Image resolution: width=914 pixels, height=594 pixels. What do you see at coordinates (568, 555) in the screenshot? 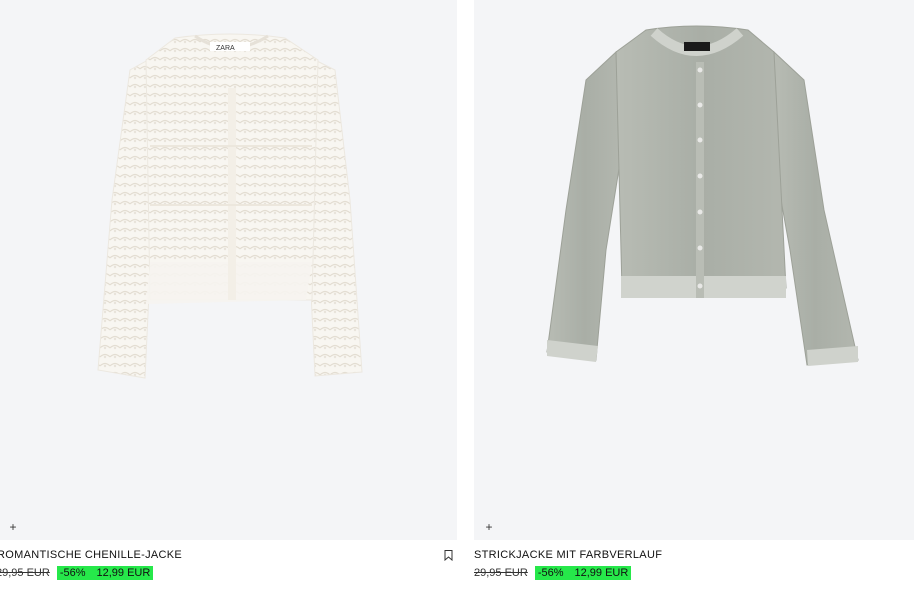
I see `product-name: STRICKJACKE MIT FARBVERLAUF` at bounding box center [568, 555].